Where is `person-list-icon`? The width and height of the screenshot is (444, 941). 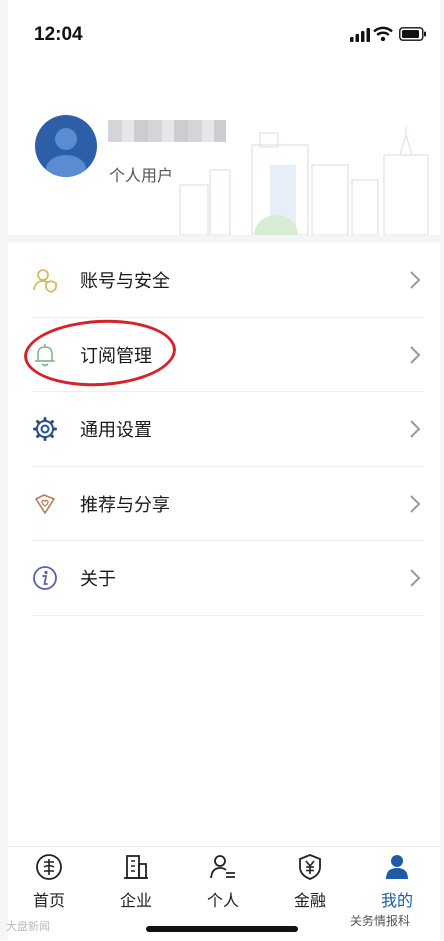
person-list-icon is located at coordinates (222, 867).